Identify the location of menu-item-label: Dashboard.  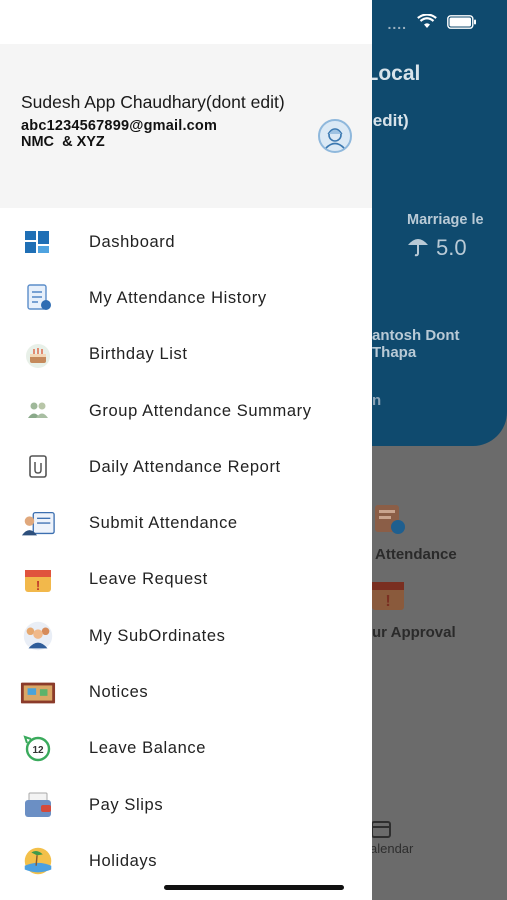
(132, 241).